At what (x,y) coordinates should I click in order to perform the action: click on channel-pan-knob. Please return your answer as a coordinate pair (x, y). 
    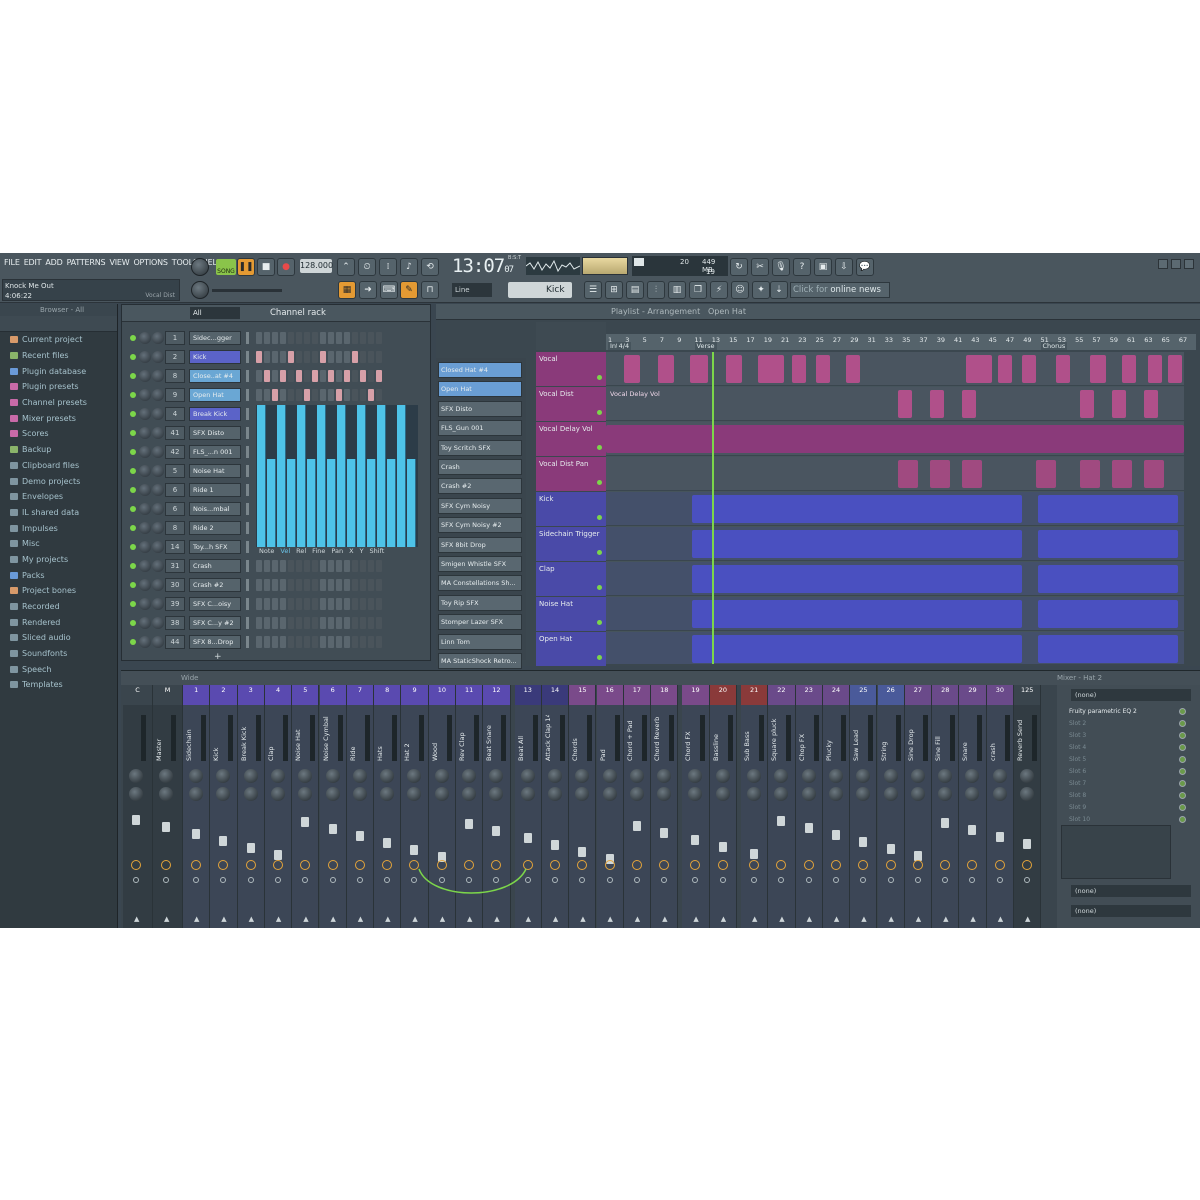
    Looking at the image, I should click on (145, 452).